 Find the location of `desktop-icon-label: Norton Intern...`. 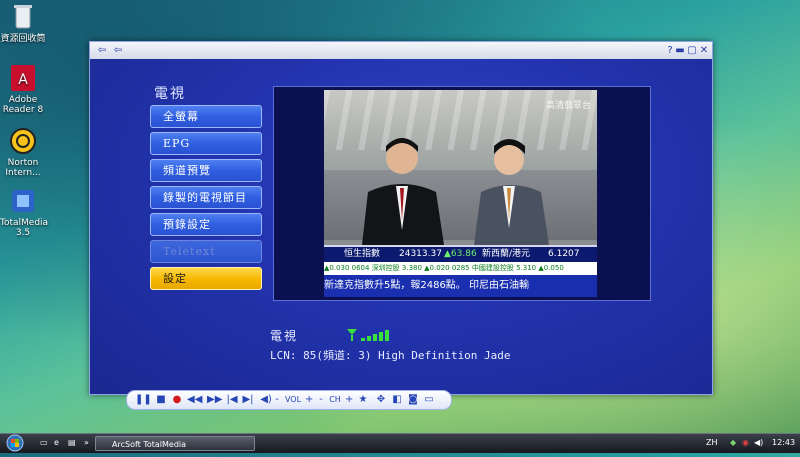

desktop-icon-label: Norton Intern... is located at coordinates (23, 168).